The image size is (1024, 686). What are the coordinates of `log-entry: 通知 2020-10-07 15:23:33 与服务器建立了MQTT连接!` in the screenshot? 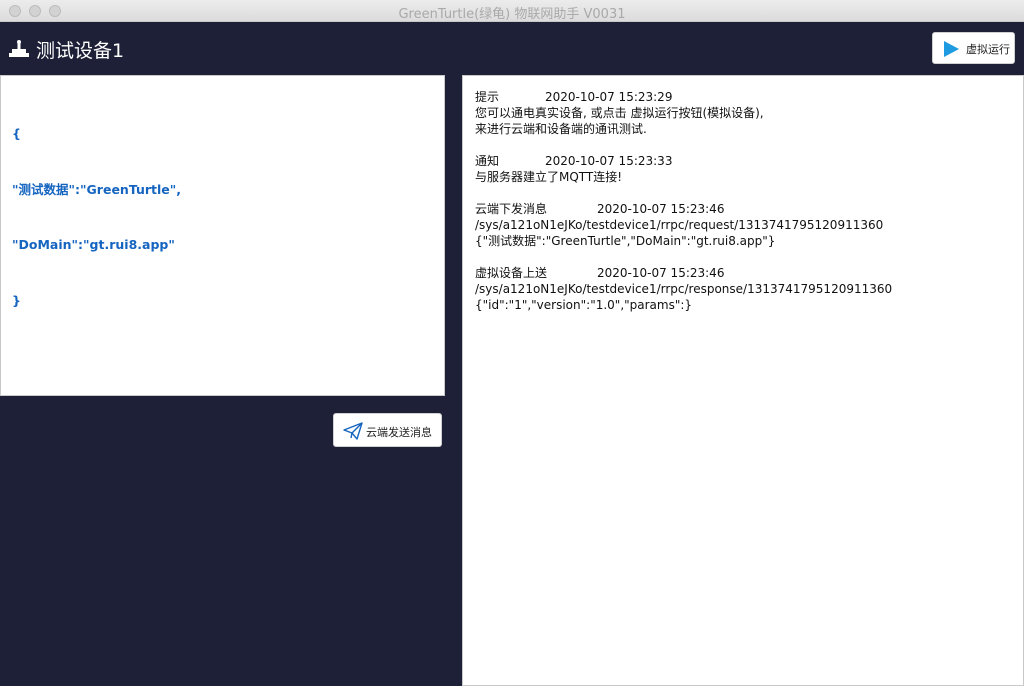 It's located at (743, 169).